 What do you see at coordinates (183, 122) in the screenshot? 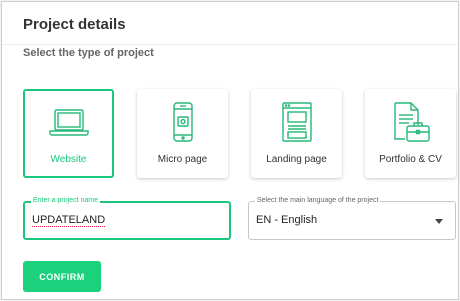
I see `smartphone-icon` at bounding box center [183, 122].